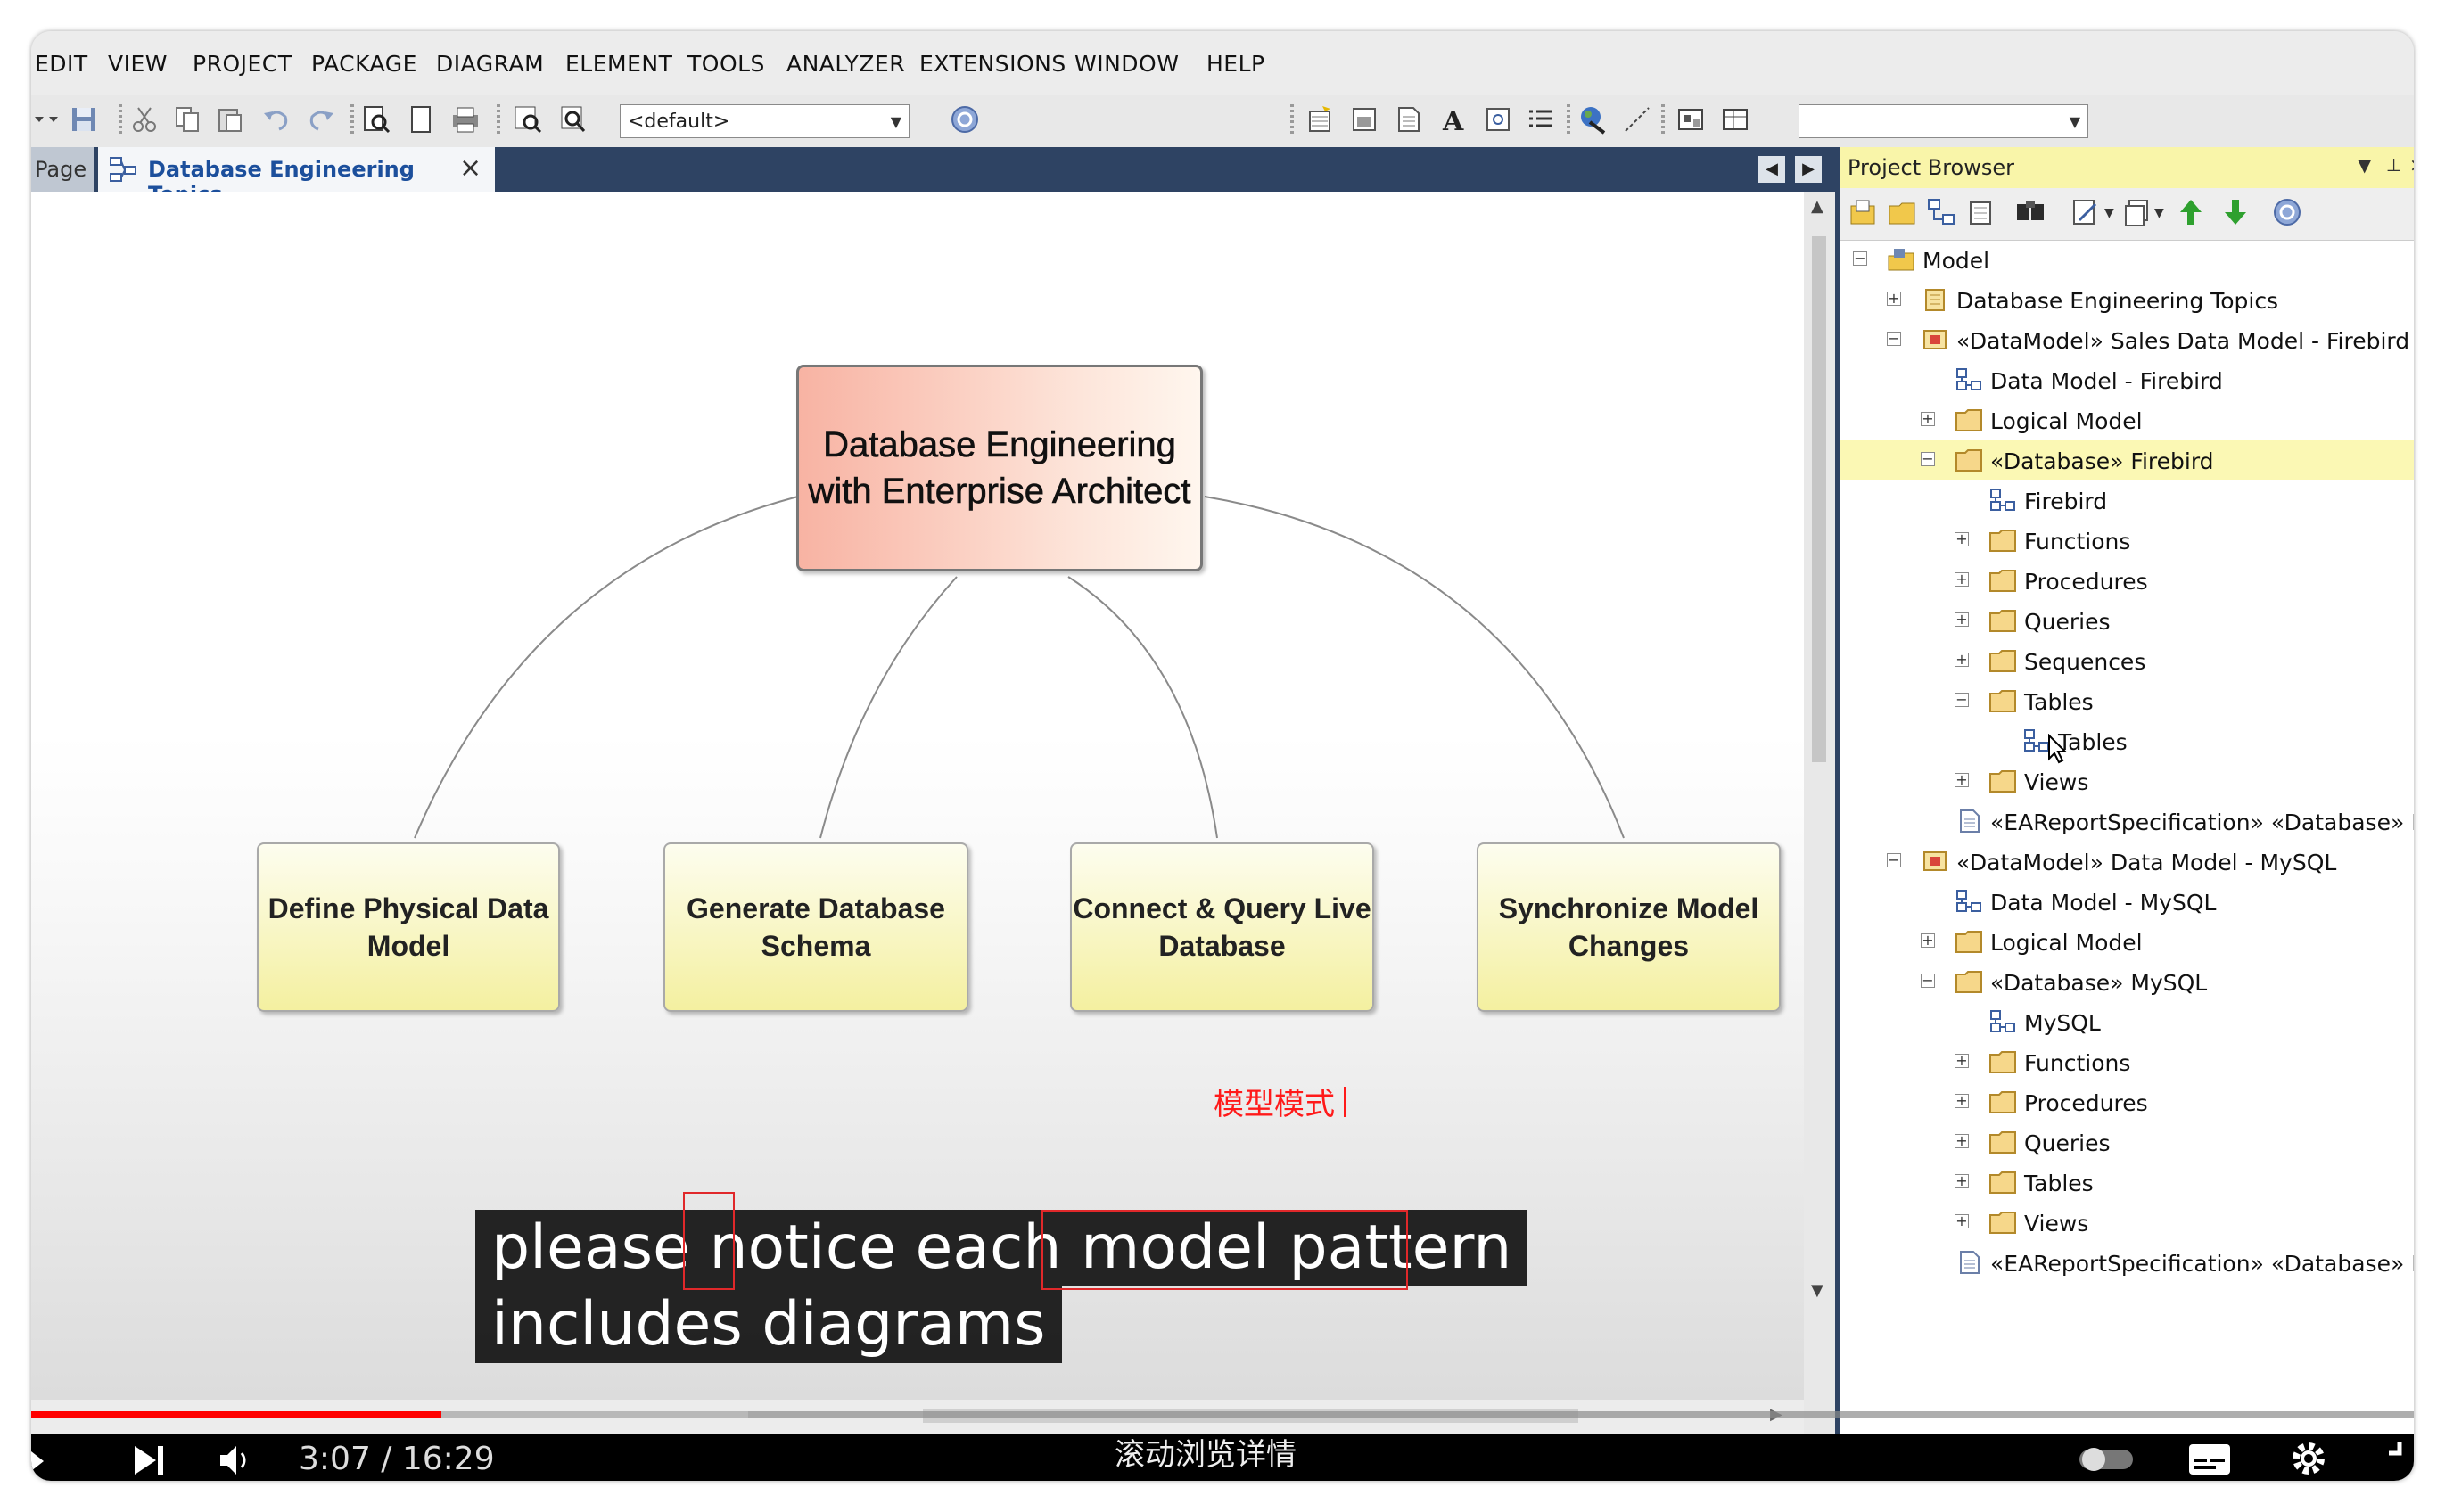 This screenshot has height=1512, width=2445. I want to click on menu-view: VIEW, so click(138, 64).